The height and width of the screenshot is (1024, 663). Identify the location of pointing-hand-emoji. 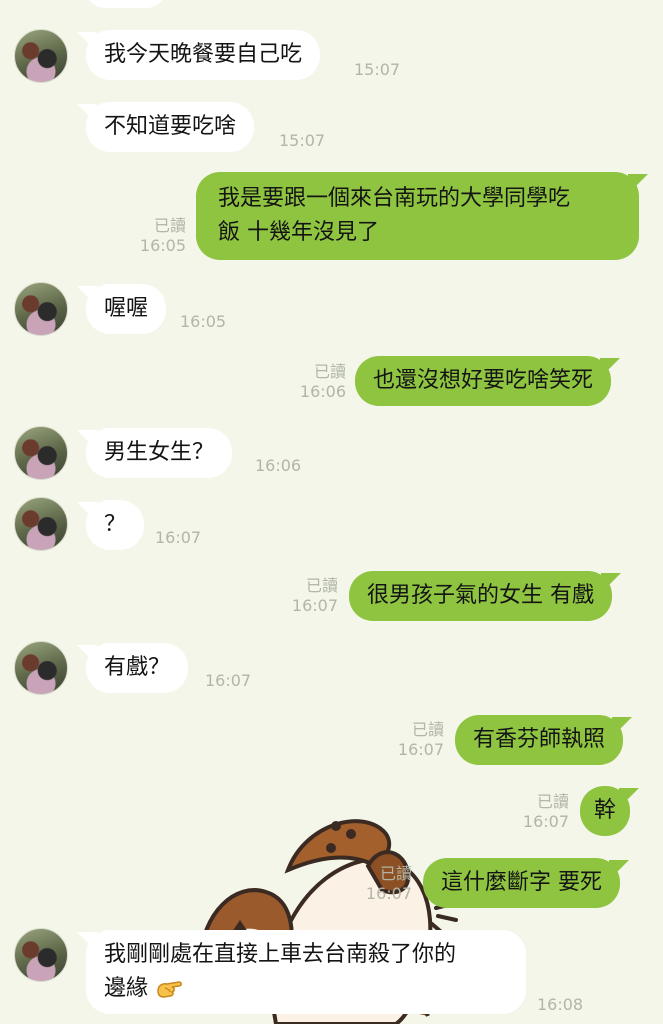
(170, 989).